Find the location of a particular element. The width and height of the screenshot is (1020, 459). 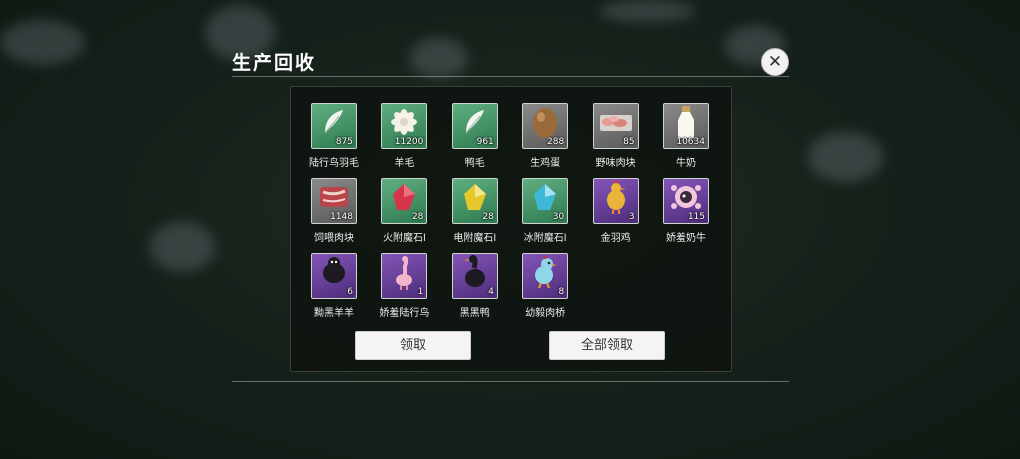

golden-chicken-icon is located at coordinates (616, 199).